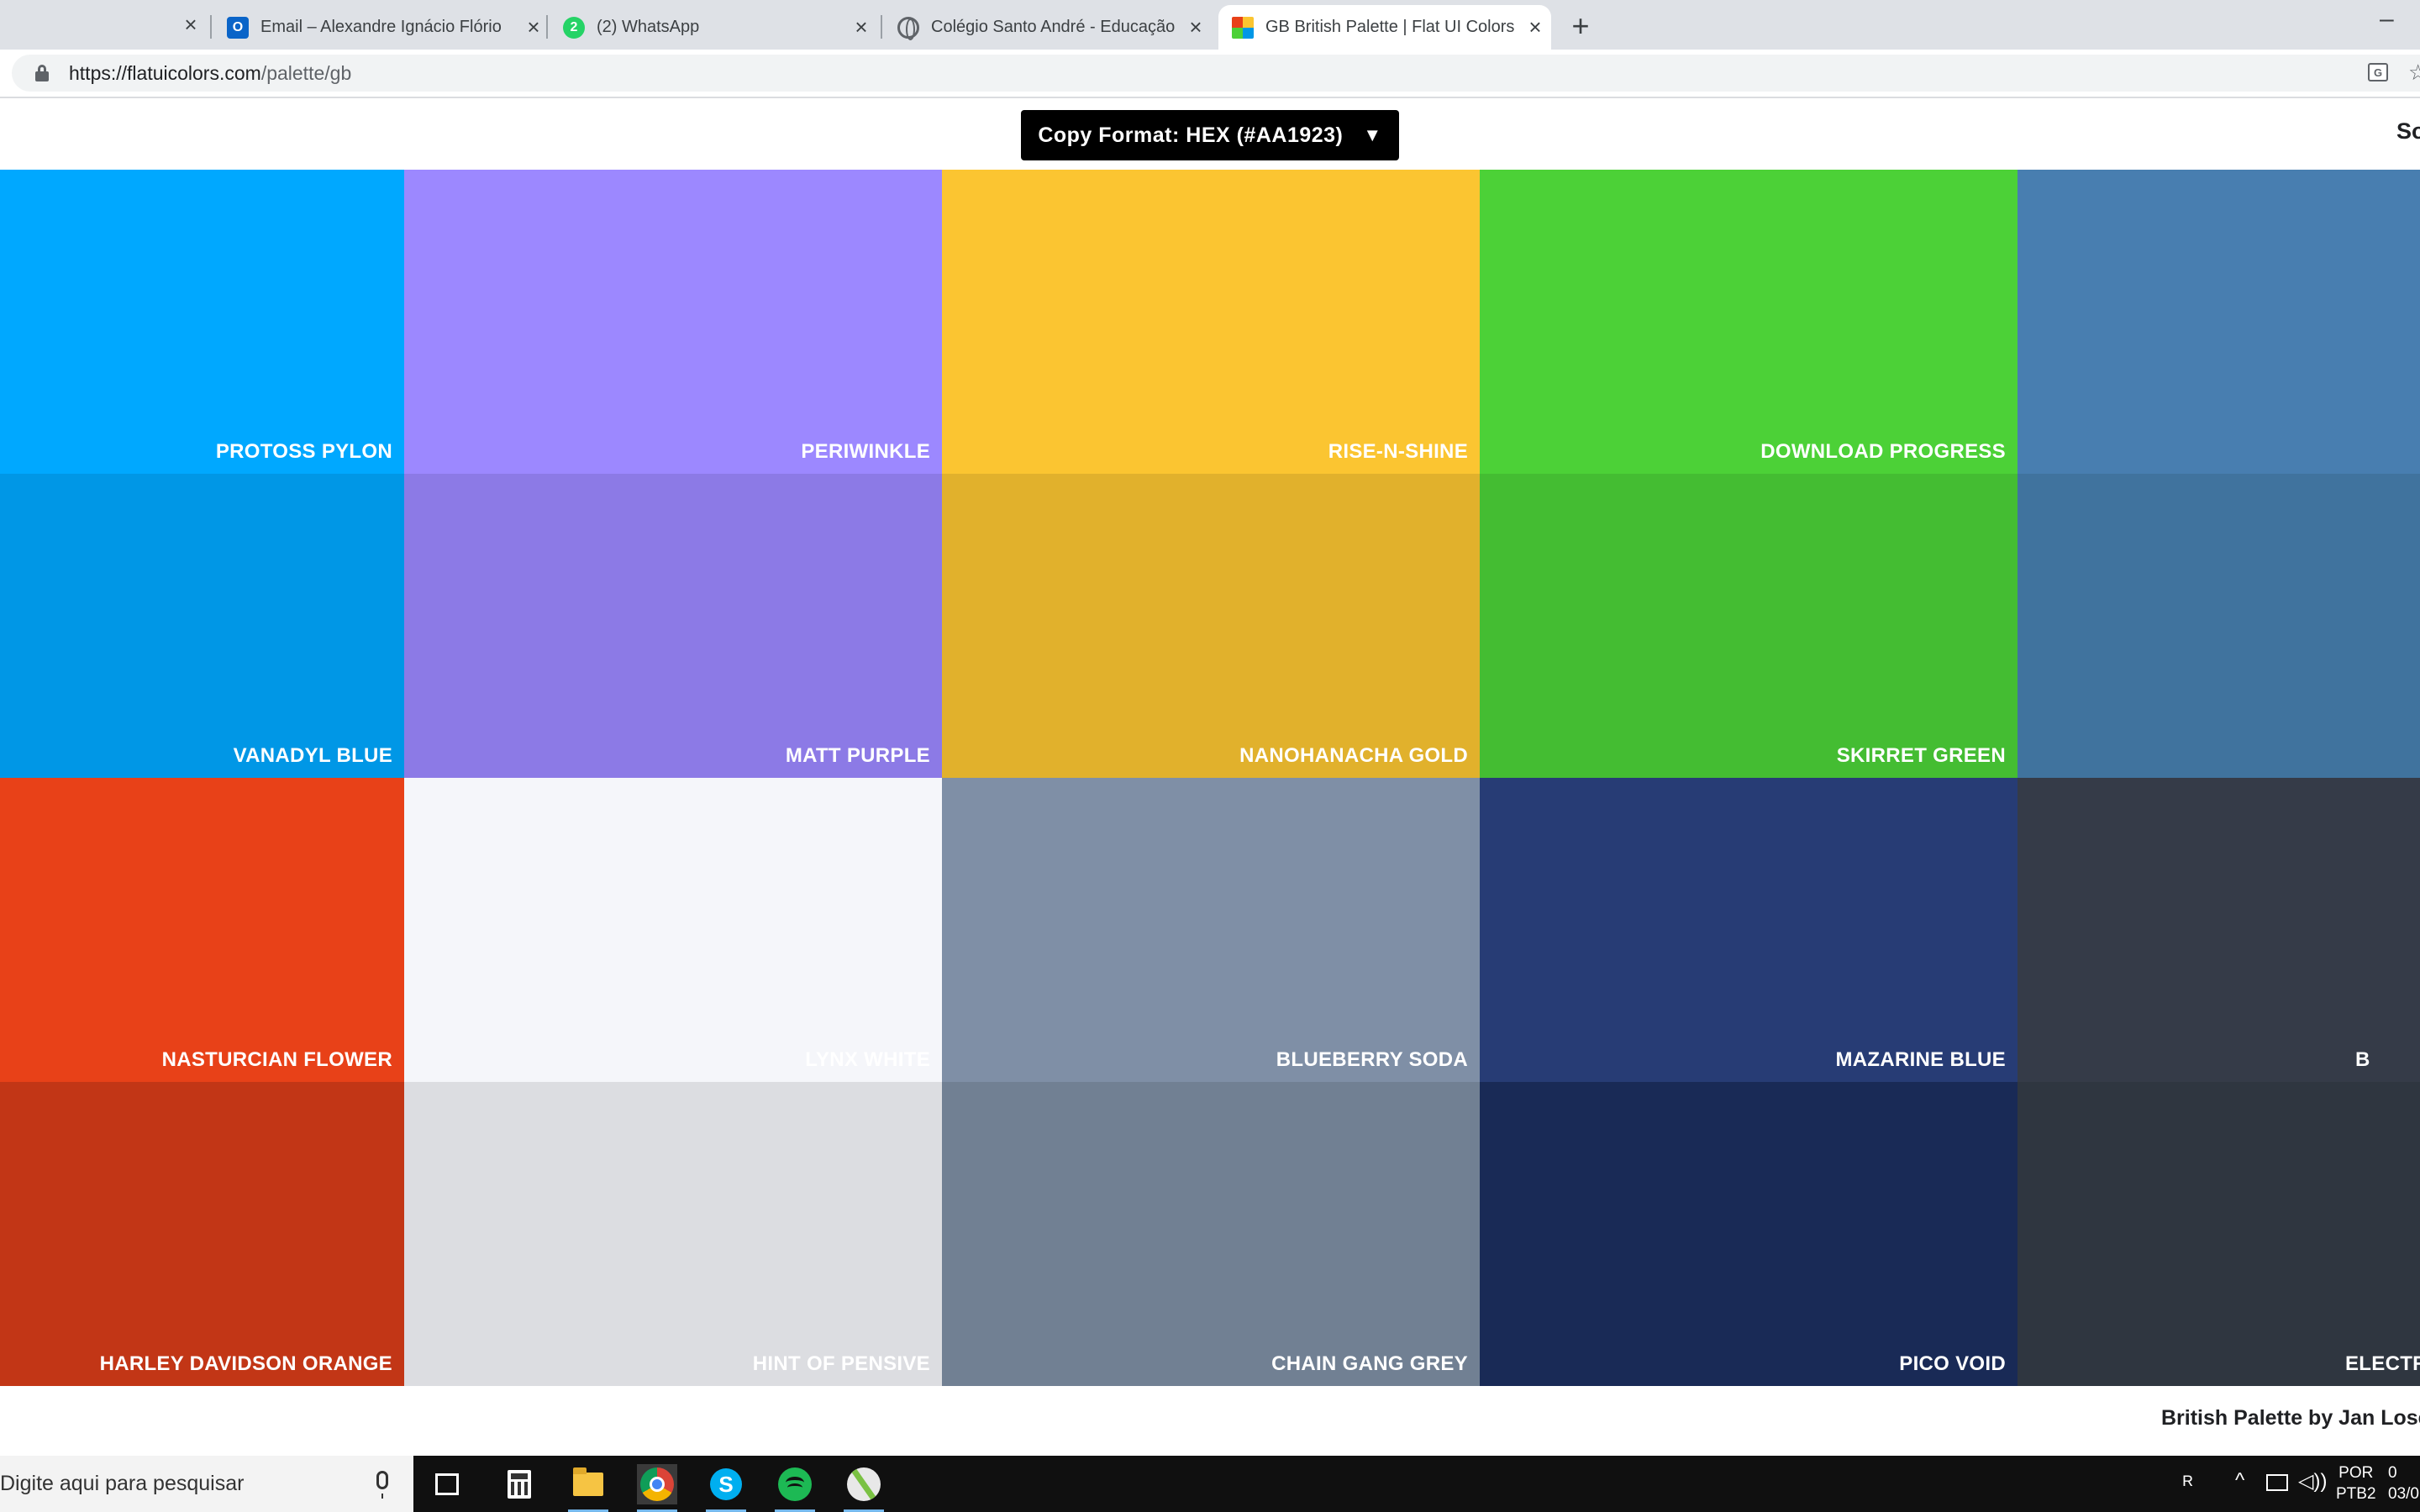 Image resolution: width=2420 pixels, height=1512 pixels. Describe the element at coordinates (648, 27) in the screenshot. I see `tab-title: (2) WhatsApp` at that location.